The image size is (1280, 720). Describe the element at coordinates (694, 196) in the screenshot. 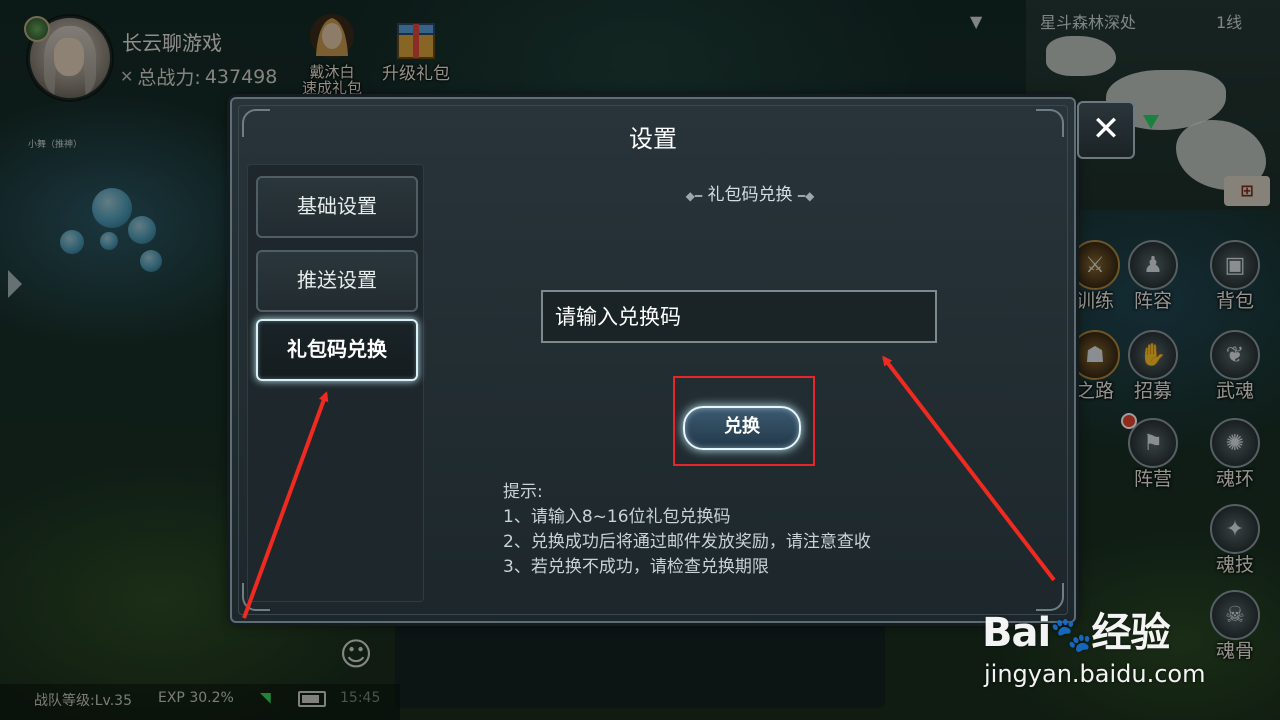

I see `ornament-left-icon: ◆━` at that location.